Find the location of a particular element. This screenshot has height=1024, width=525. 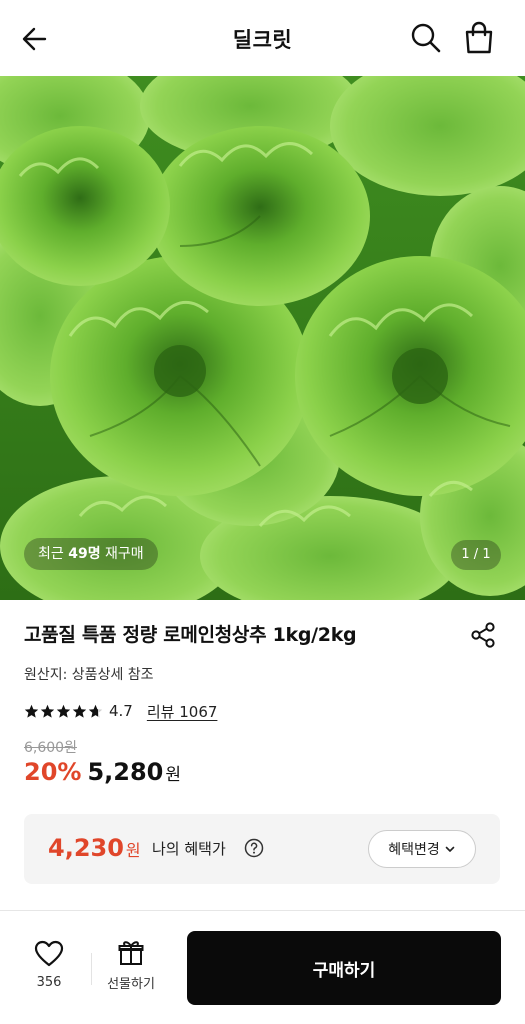

sale-price: 5,280 is located at coordinates (125, 772).